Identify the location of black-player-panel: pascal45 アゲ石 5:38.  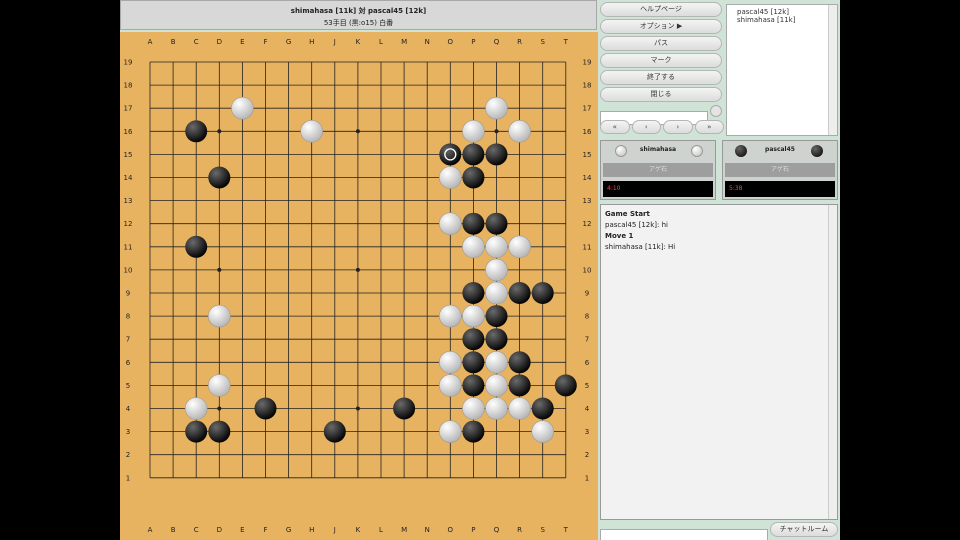
(780, 170).